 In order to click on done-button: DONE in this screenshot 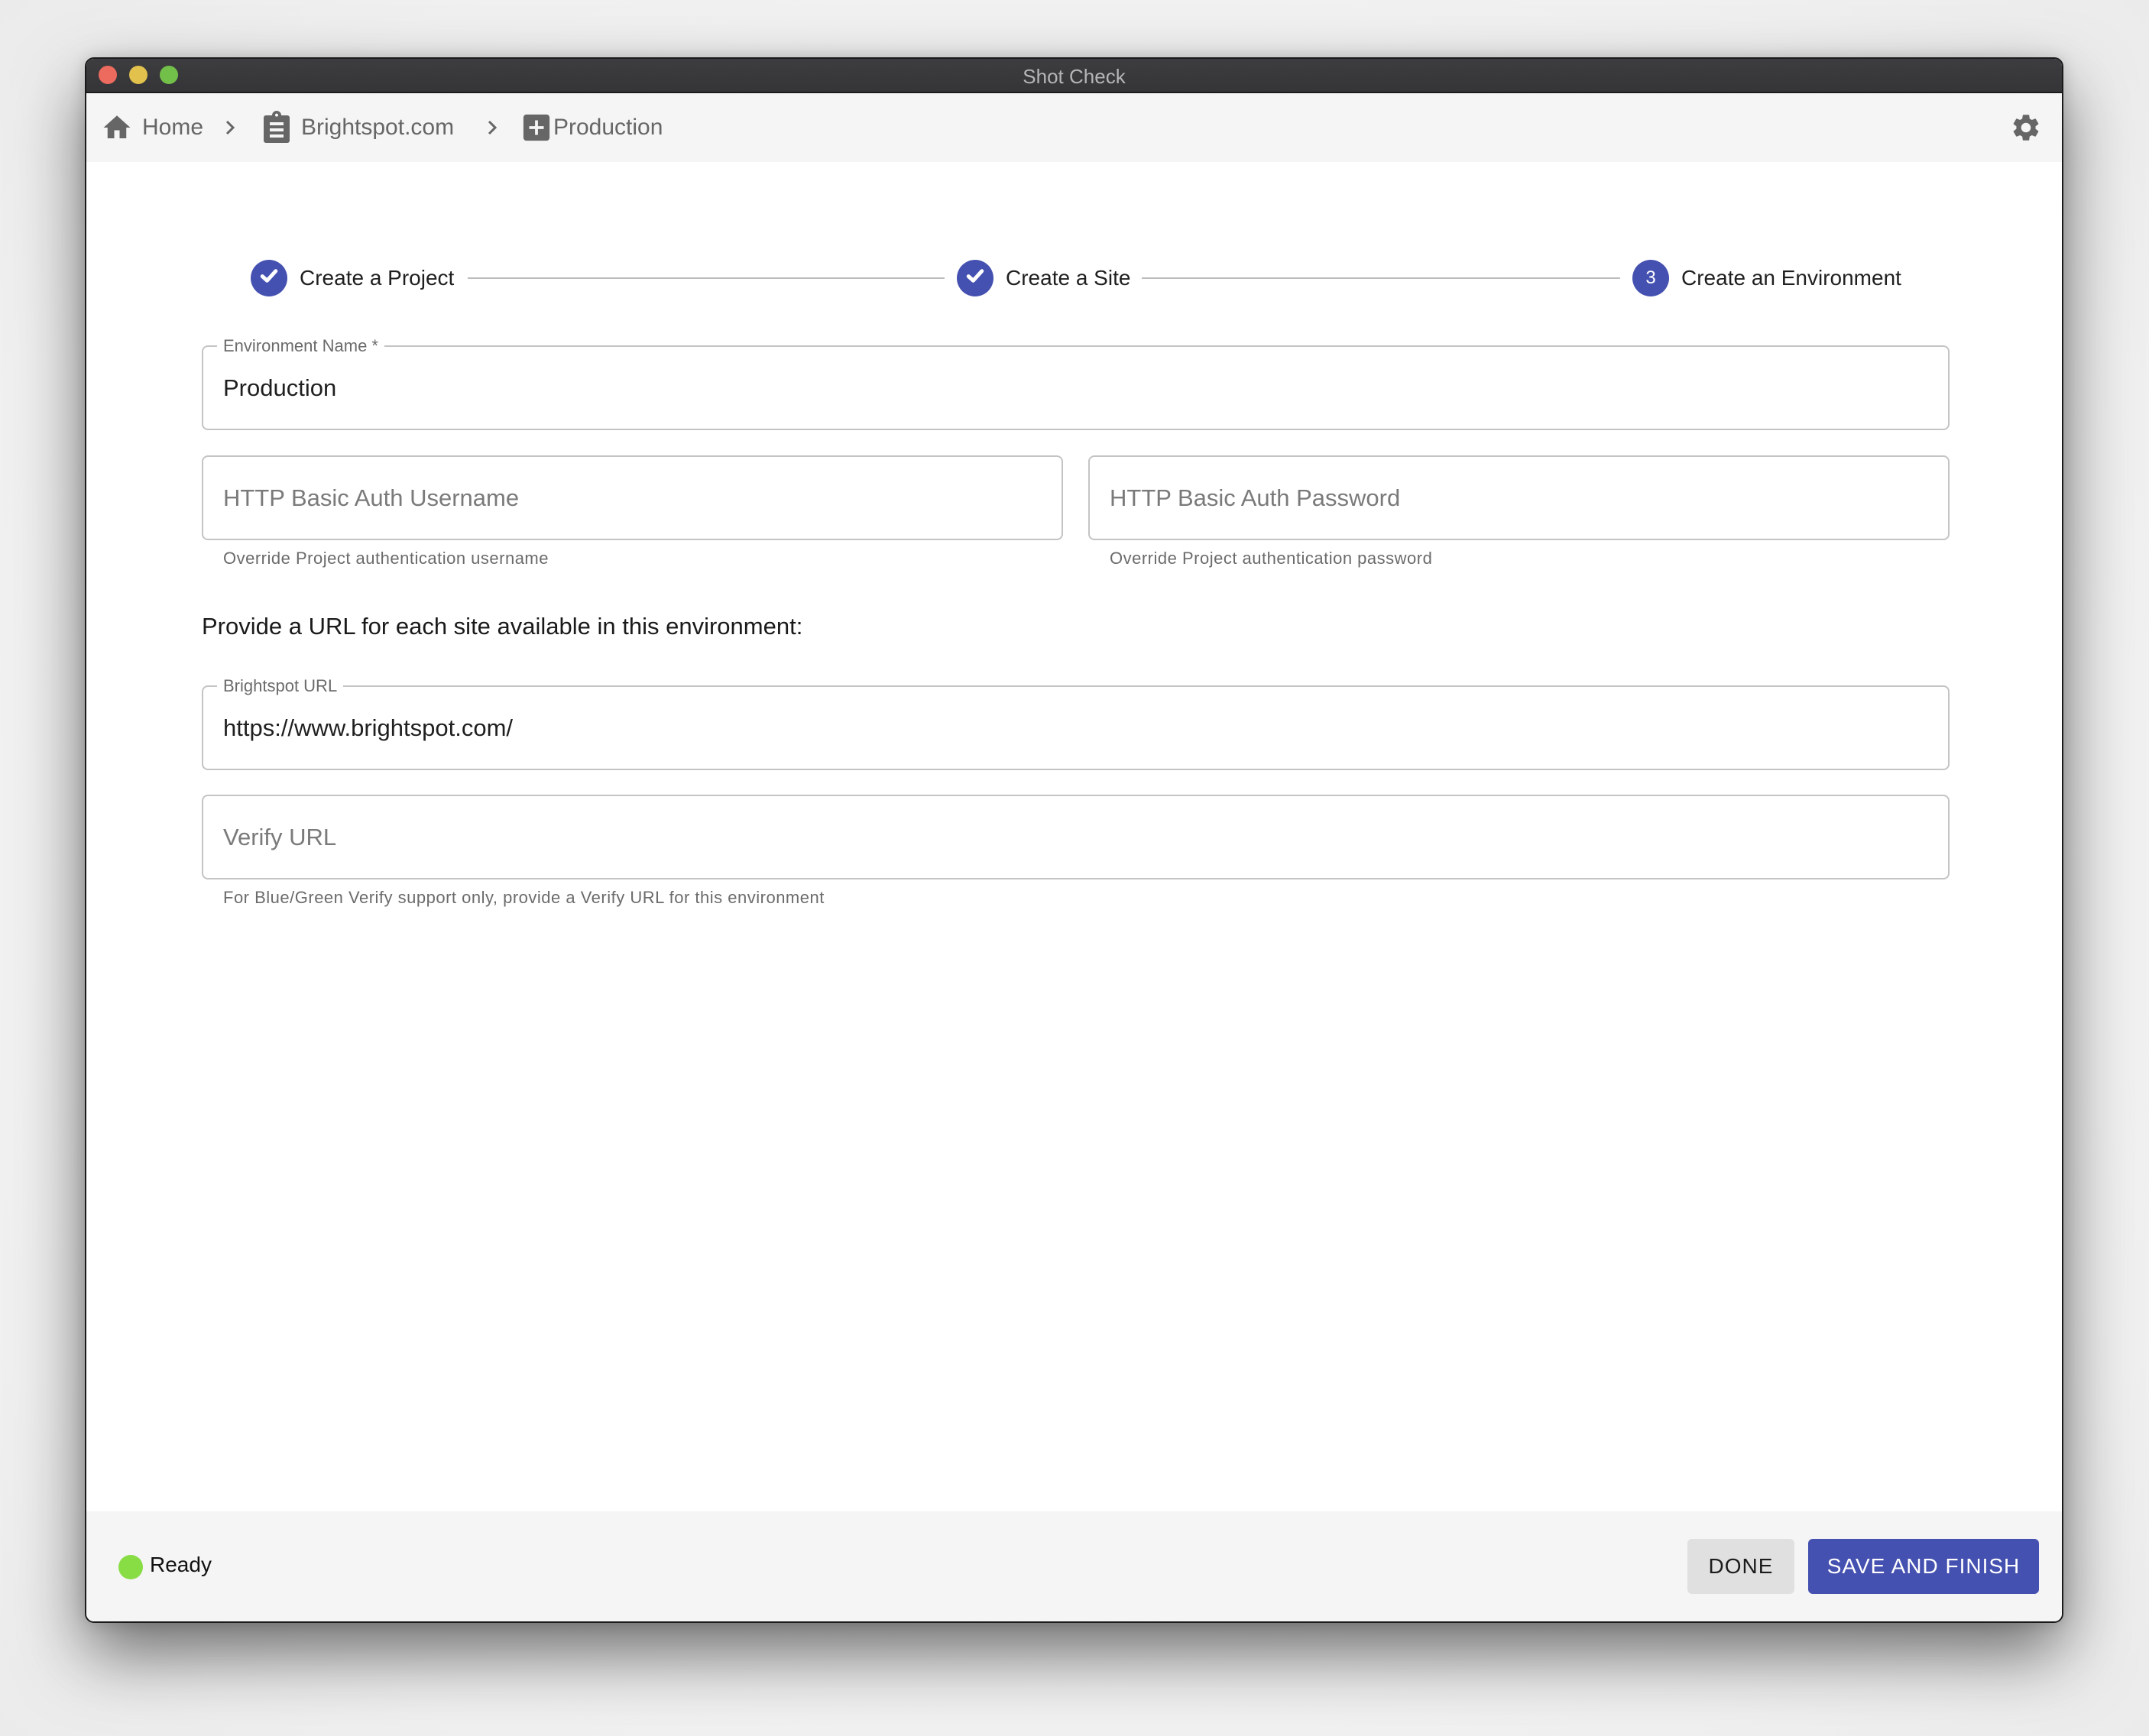, I will do `click(1740, 1566)`.